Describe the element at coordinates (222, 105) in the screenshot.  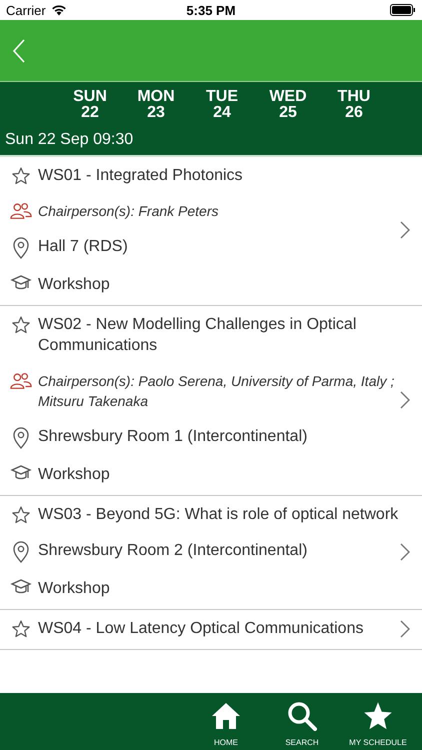
I see `day-tab: TUE 24` at that location.